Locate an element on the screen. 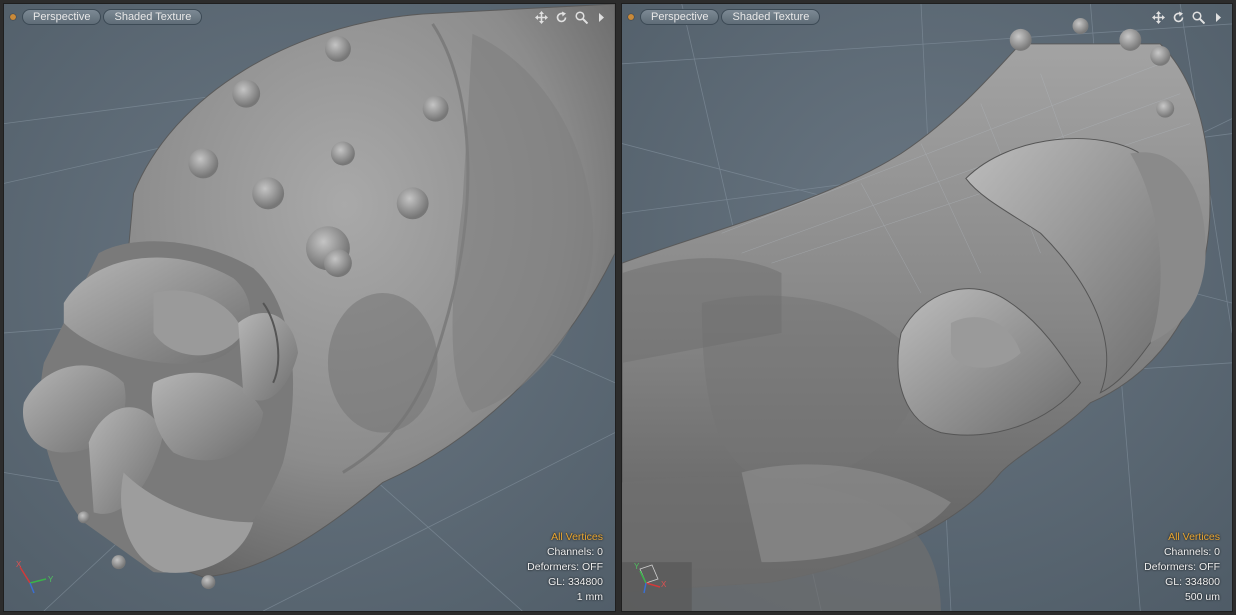  grid-scale: 1 mm is located at coordinates (589, 597).